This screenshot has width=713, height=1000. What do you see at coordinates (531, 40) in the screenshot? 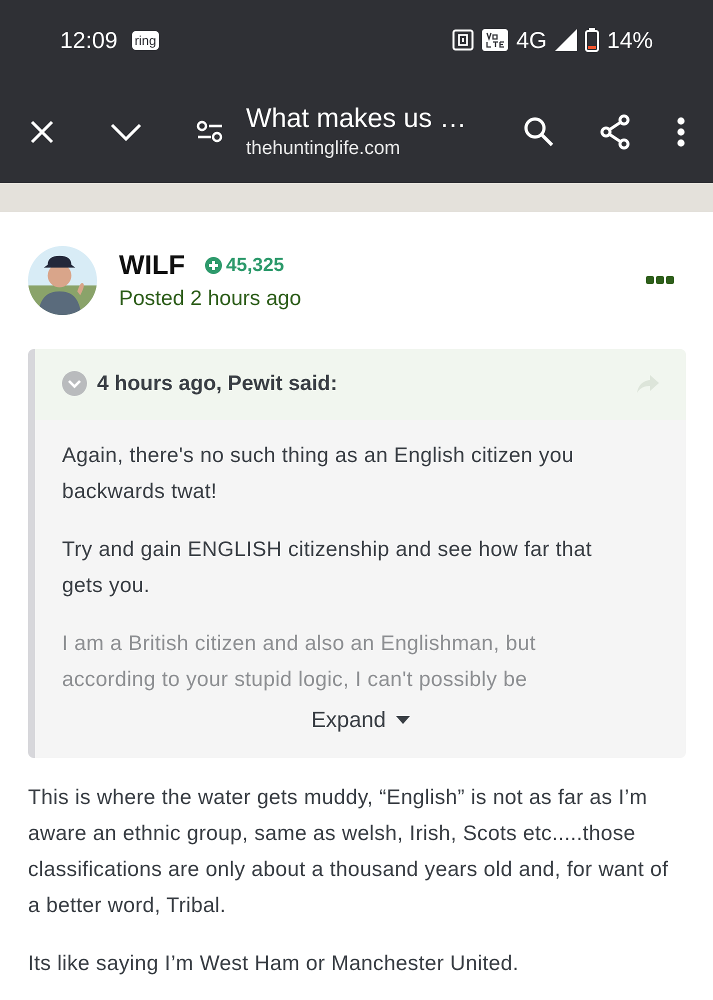
I see `network-type: 4G` at bounding box center [531, 40].